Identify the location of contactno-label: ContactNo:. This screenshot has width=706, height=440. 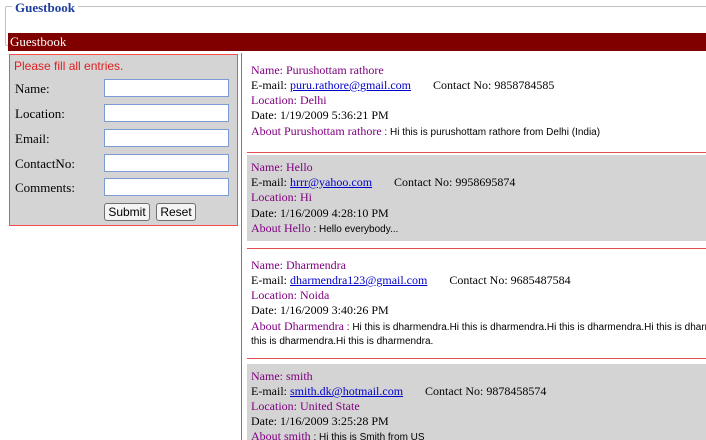
(45, 163).